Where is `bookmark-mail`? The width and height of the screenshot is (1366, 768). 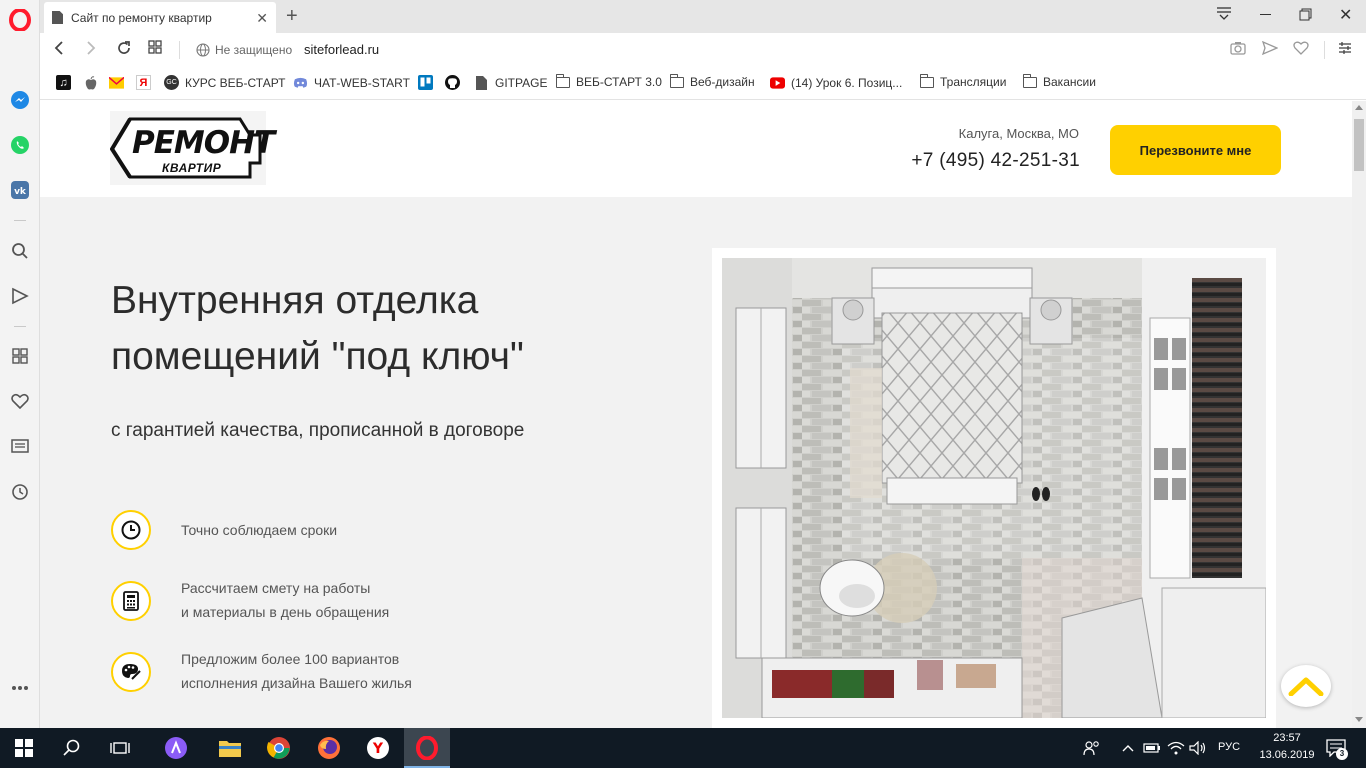
bookmark-mail is located at coordinates (116, 82).